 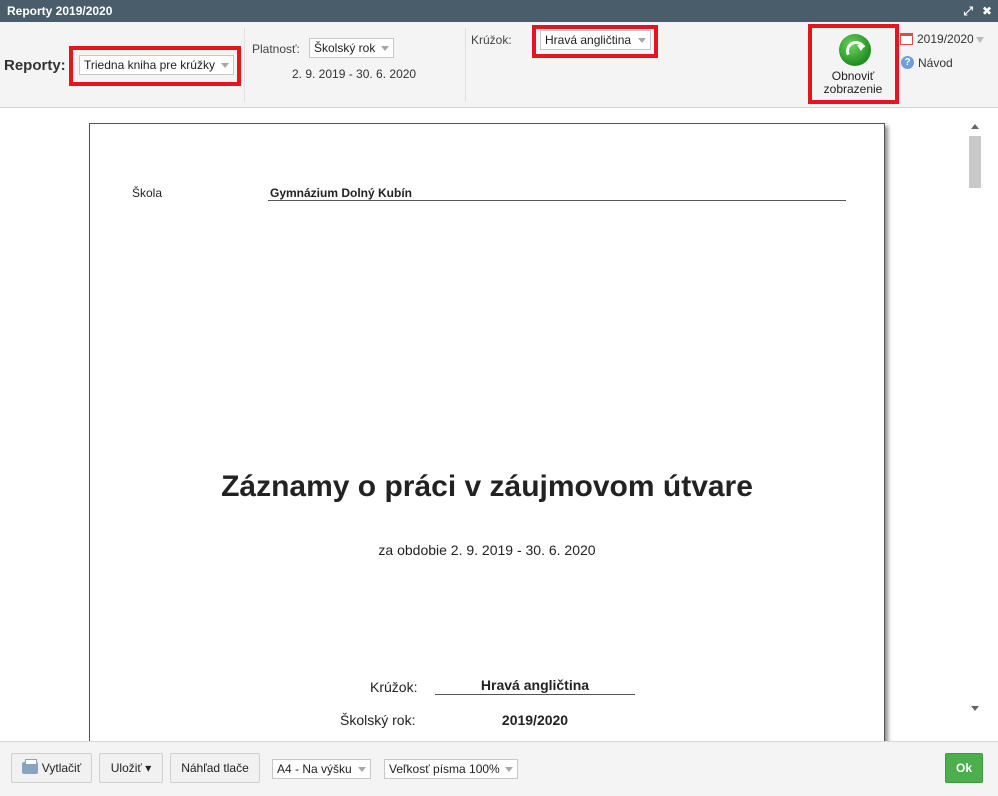 What do you see at coordinates (354, 74) in the screenshot?
I see `date-range: 2. 9. 2019 - 30. 6. 2020` at bounding box center [354, 74].